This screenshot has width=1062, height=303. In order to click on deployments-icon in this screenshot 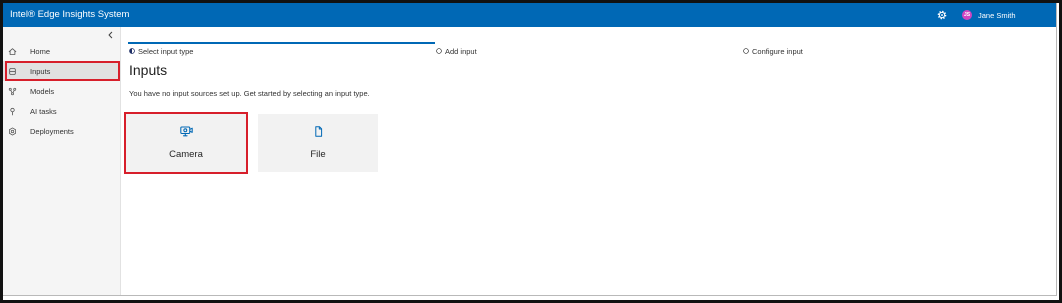, I will do `click(12, 131)`.